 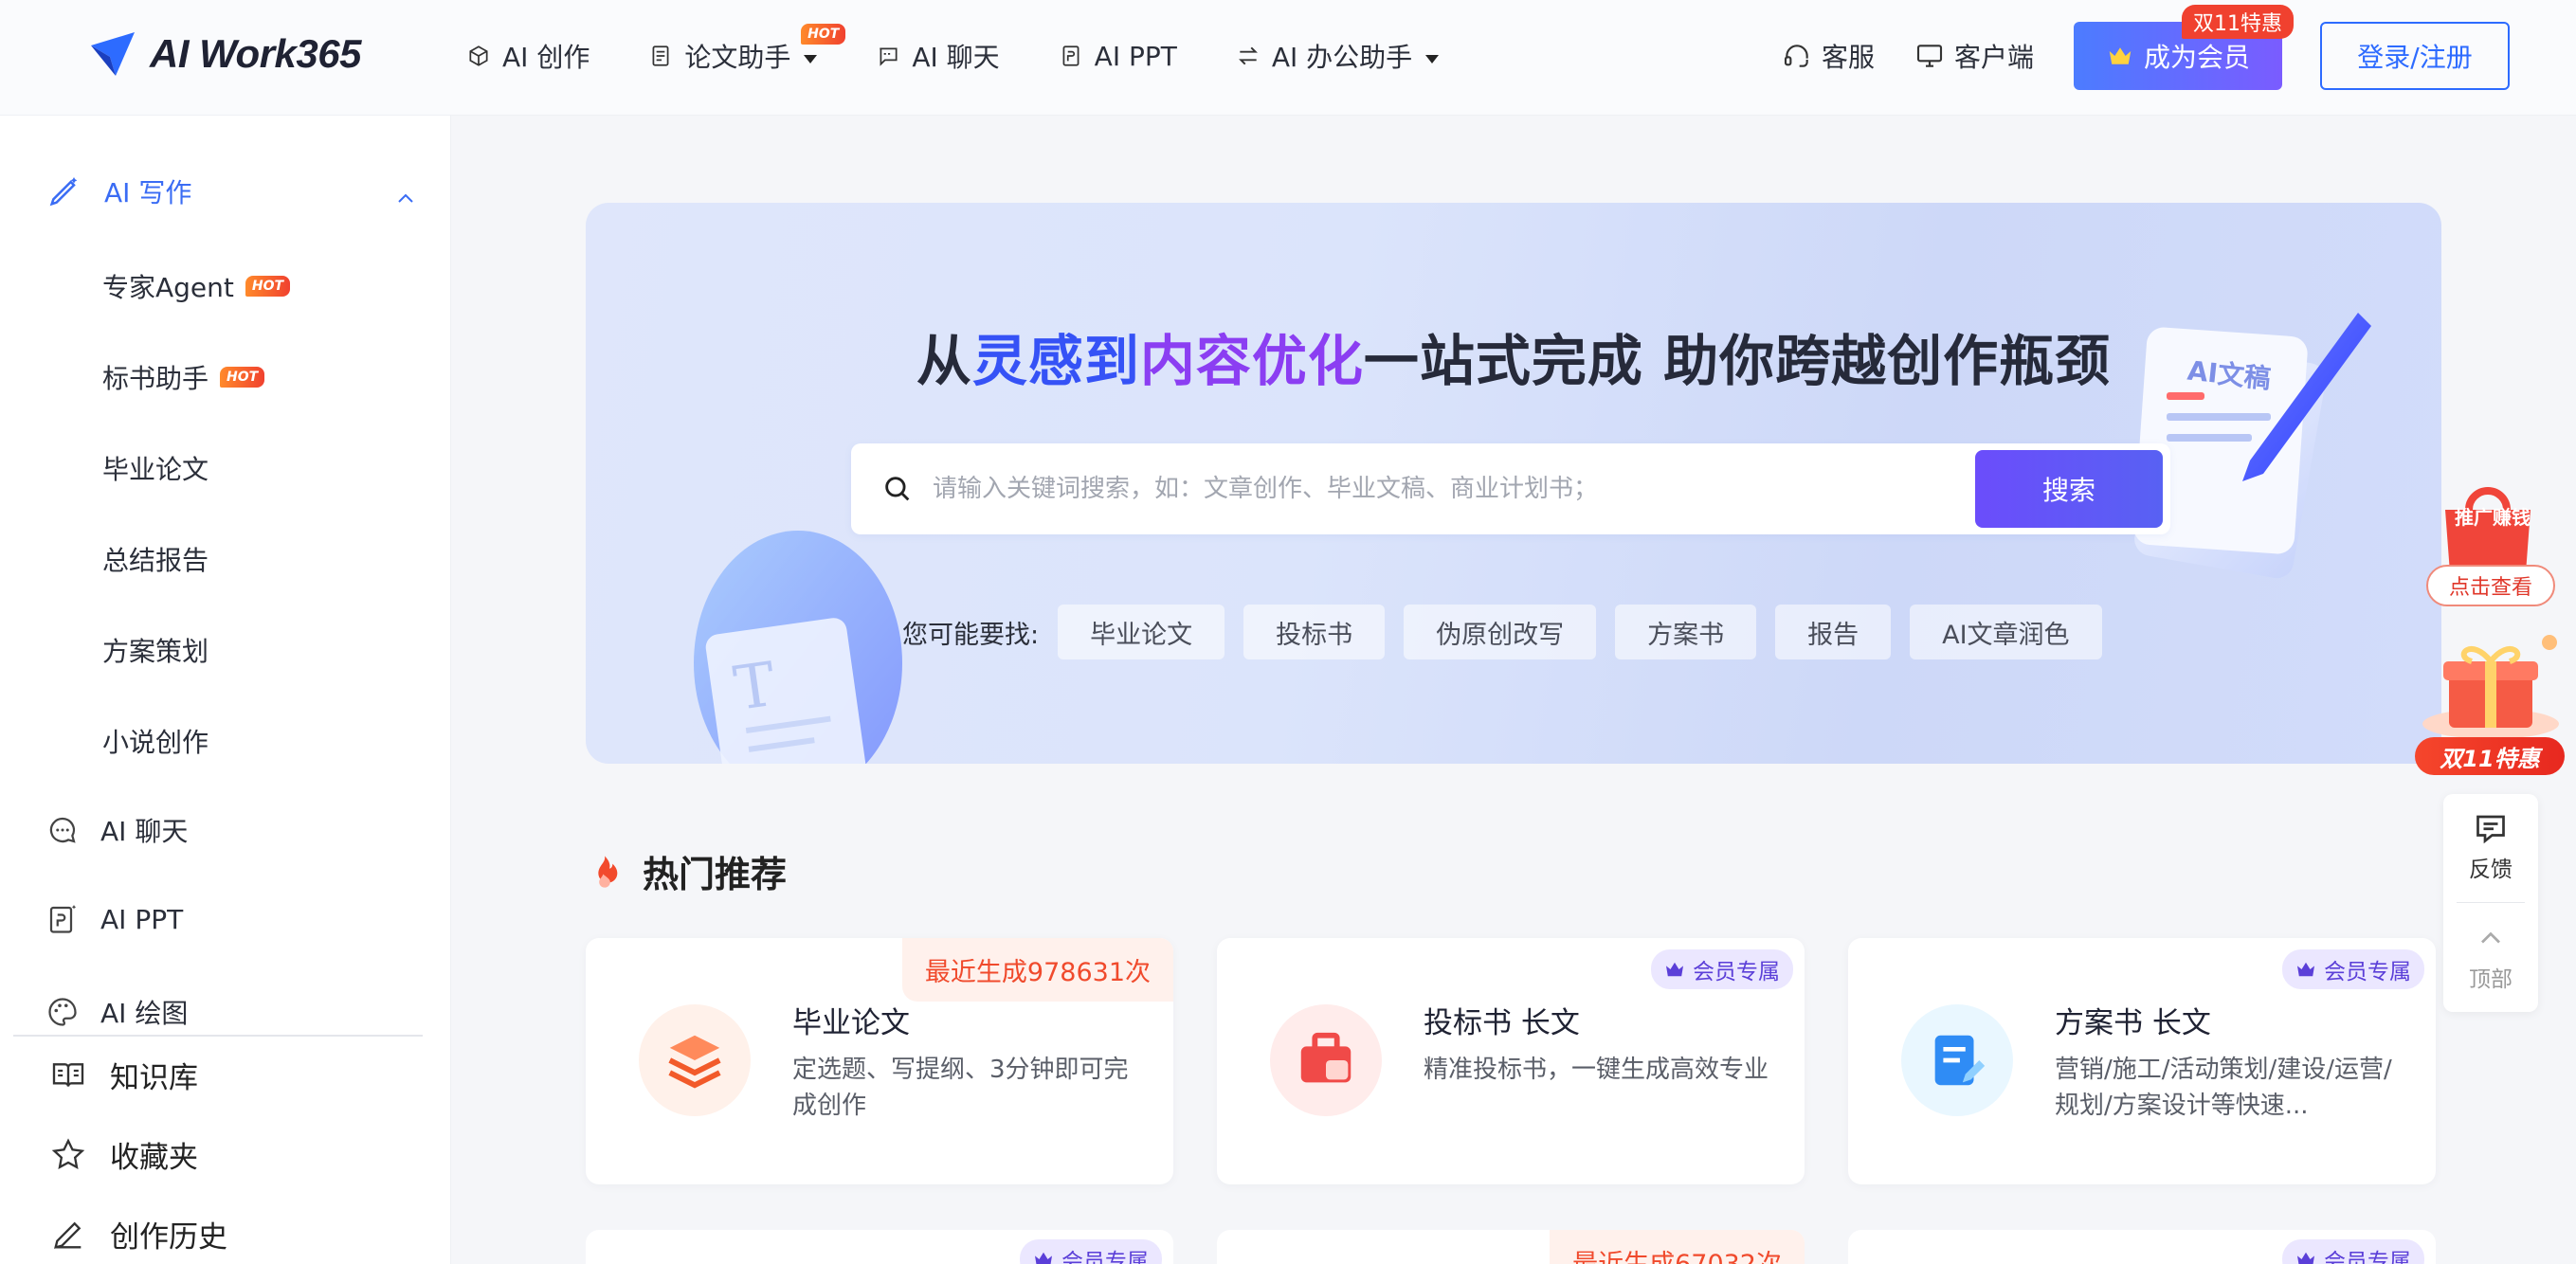 What do you see at coordinates (1686, 632) in the screenshot?
I see `suggest-chip: 方案书` at bounding box center [1686, 632].